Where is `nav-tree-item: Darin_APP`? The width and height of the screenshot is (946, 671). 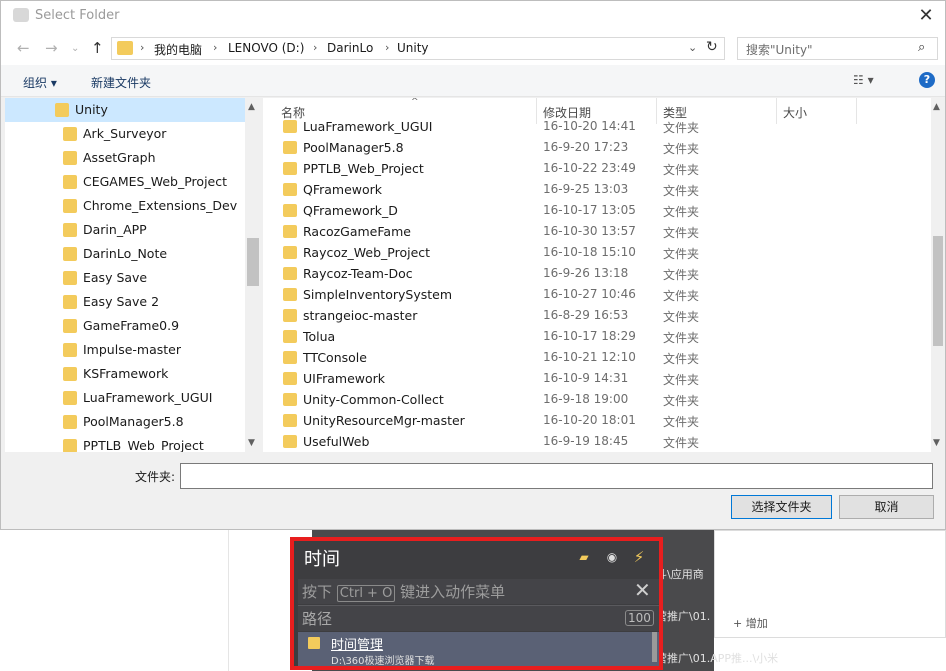
nav-tree-item: Darin_APP is located at coordinates (125, 230).